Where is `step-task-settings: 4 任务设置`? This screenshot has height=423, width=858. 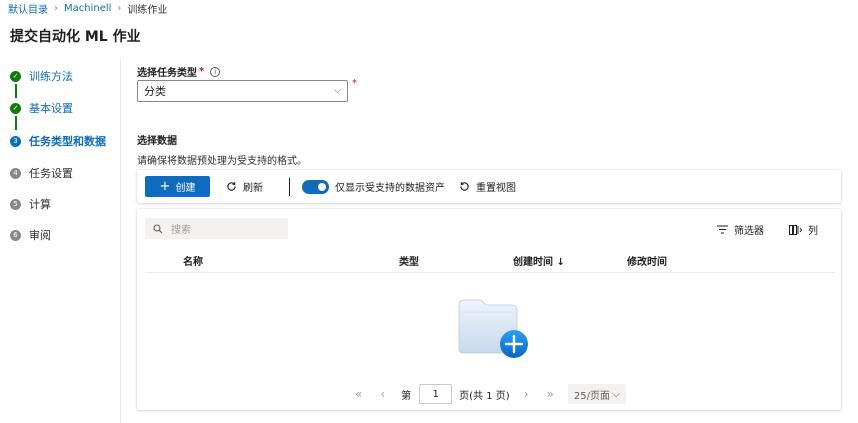 step-task-settings: 4 任务设置 is located at coordinates (41, 173).